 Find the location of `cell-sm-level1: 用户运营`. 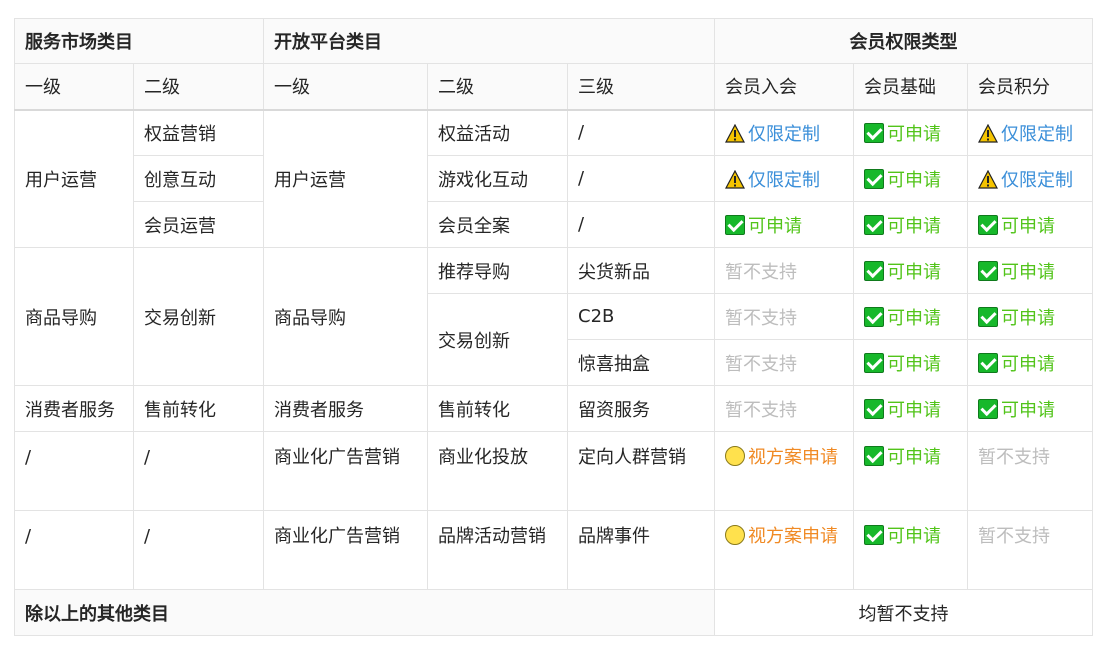

cell-sm-level1: 用户运营 is located at coordinates (74, 178).